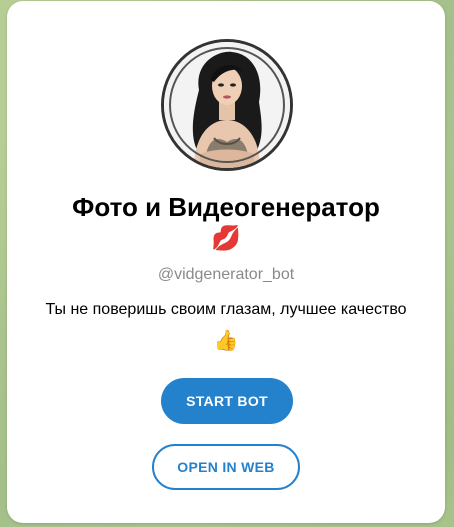  What do you see at coordinates (227, 401) in the screenshot?
I see `start-bot-button: START BOT` at bounding box center [227, 401].